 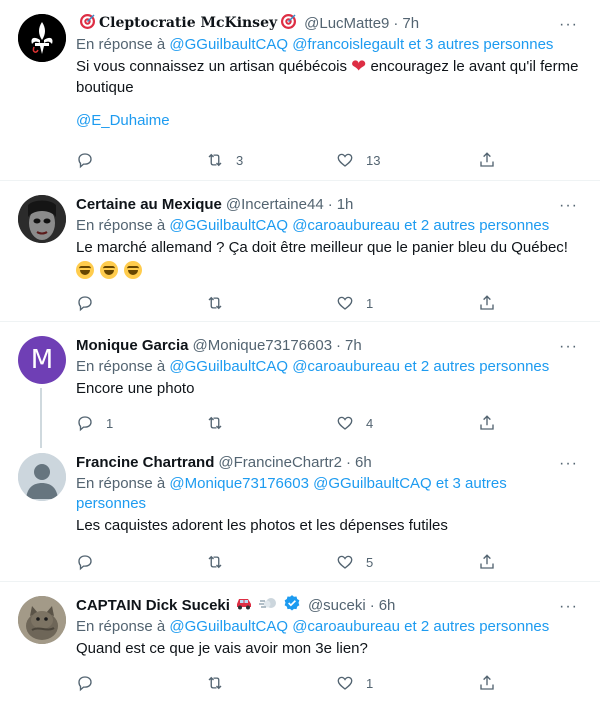 I want to click on avatar-letter: M, so click(x=42, y=360).